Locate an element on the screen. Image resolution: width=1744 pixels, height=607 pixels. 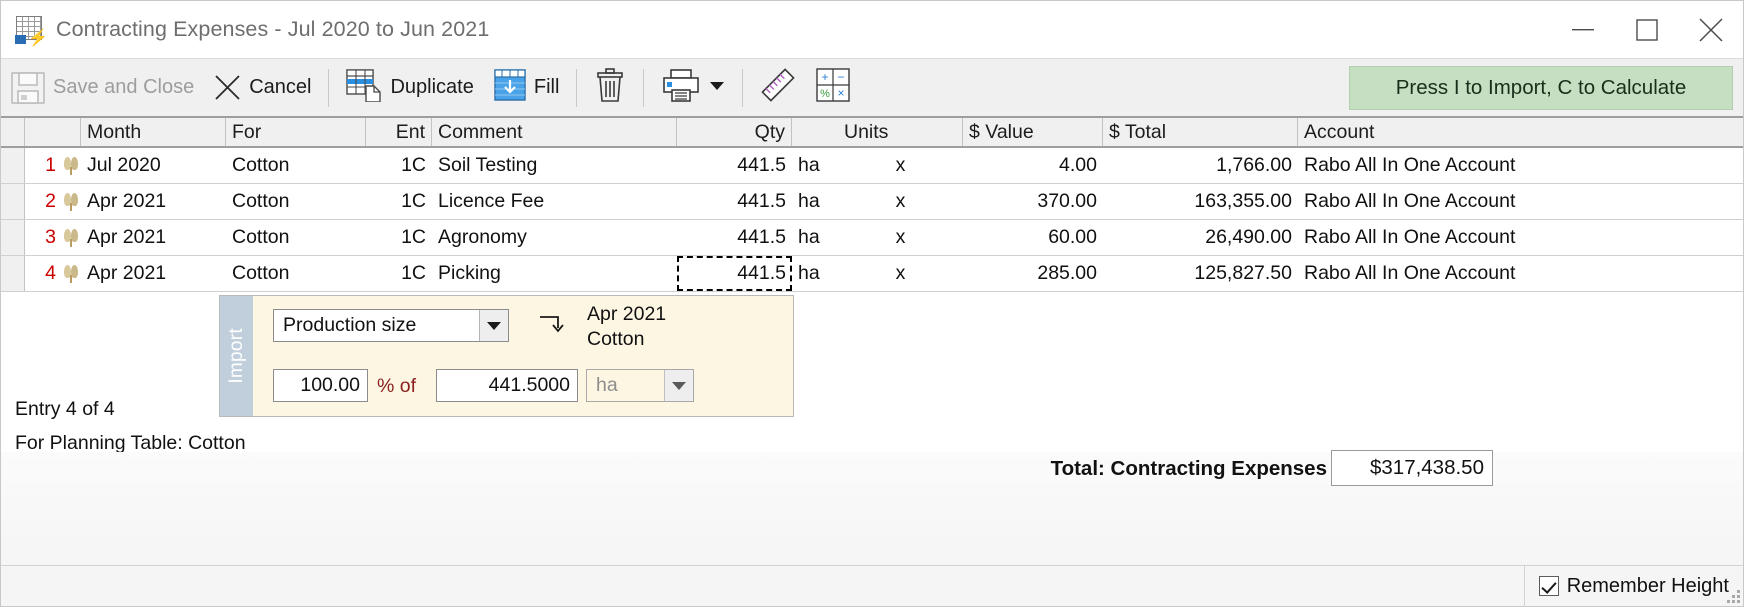
import-tab: Import is located at coordinates (236, 356).